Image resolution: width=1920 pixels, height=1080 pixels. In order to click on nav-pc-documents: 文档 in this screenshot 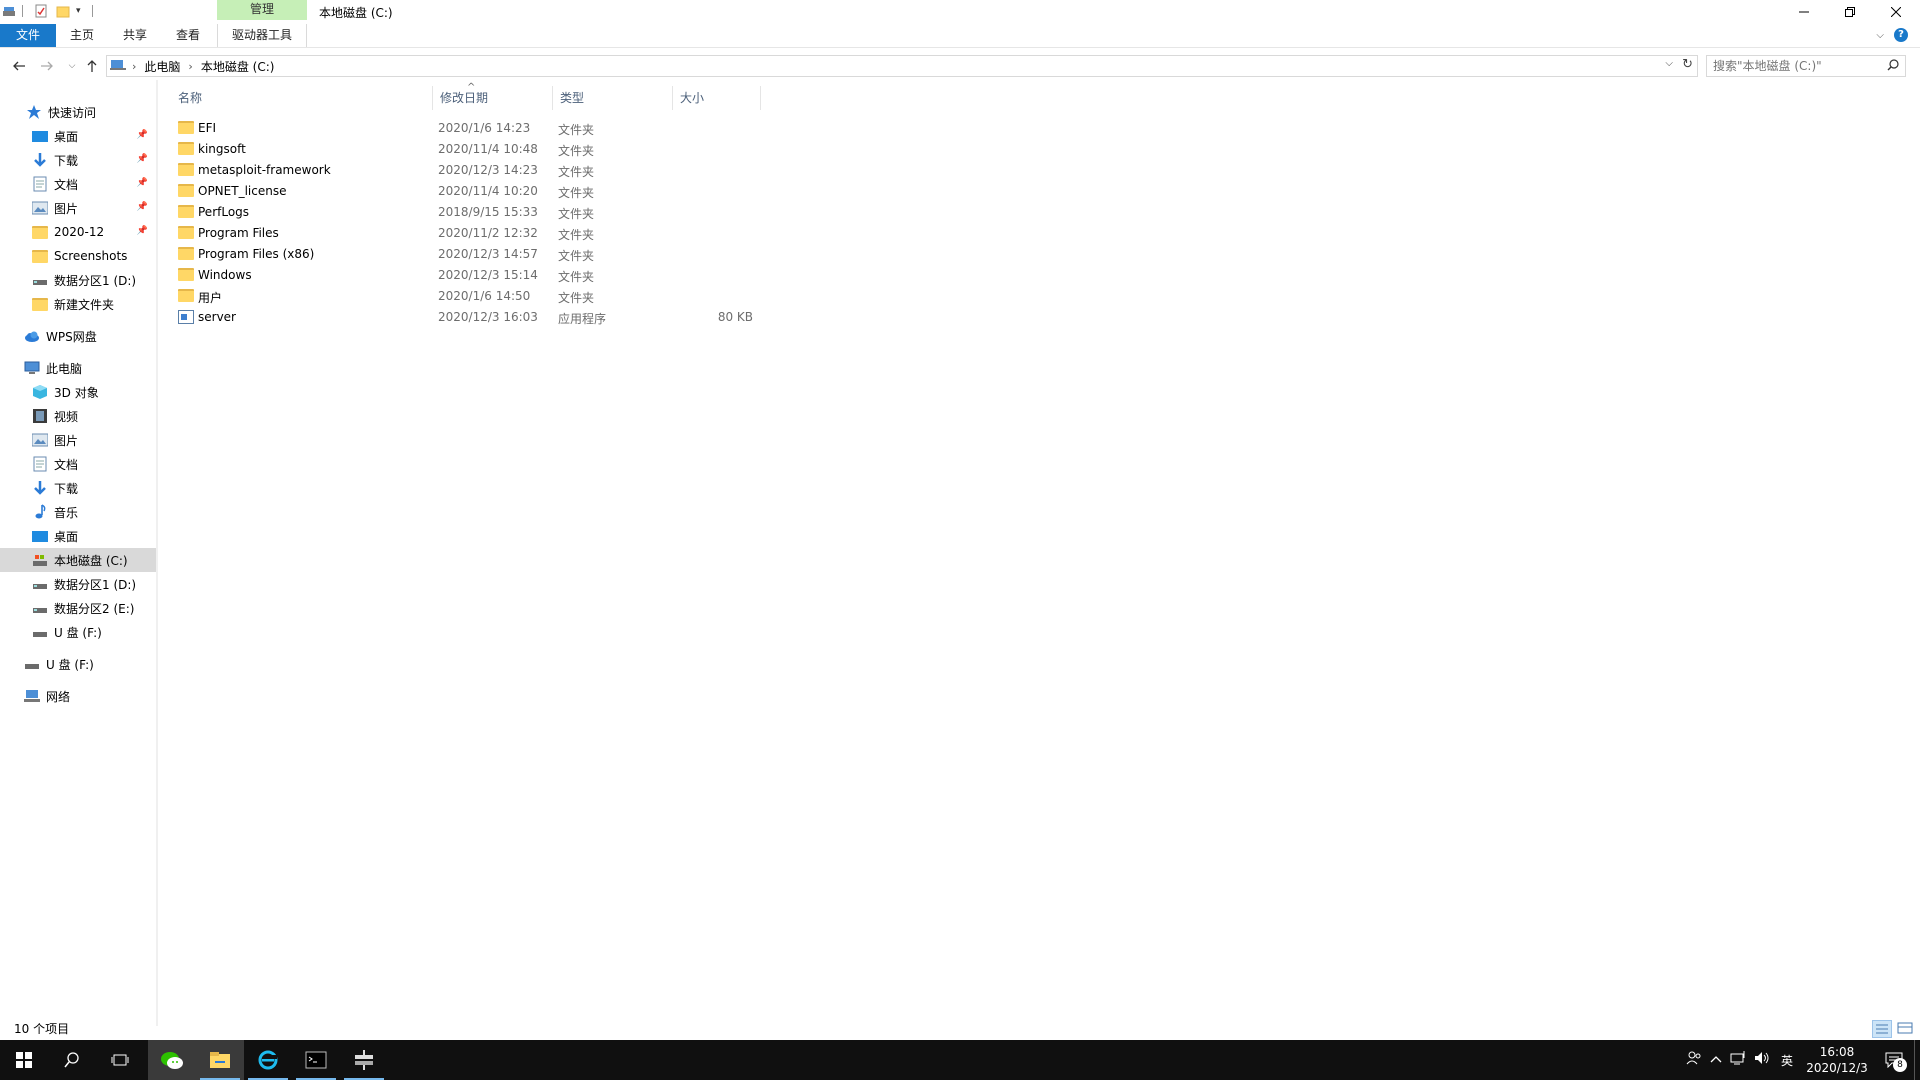, I will do `click(78, 464)`.